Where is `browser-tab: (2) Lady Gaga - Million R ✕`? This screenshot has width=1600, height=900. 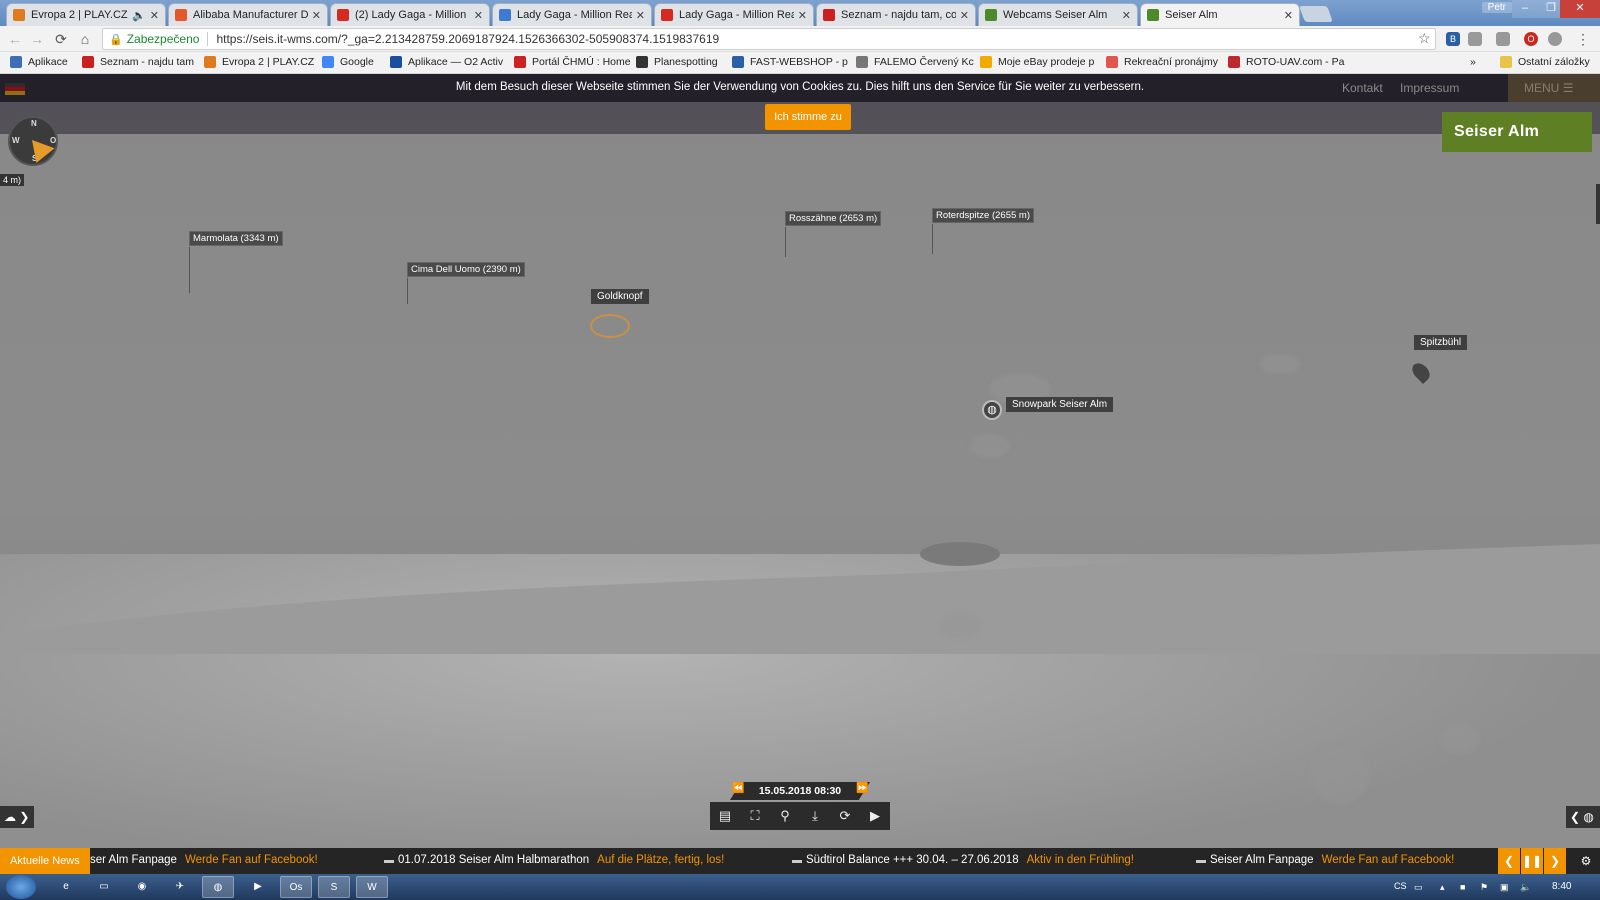
browser-tab: (2) Lady Gaga - Million R ✕ is located at coordinates (410, 14).